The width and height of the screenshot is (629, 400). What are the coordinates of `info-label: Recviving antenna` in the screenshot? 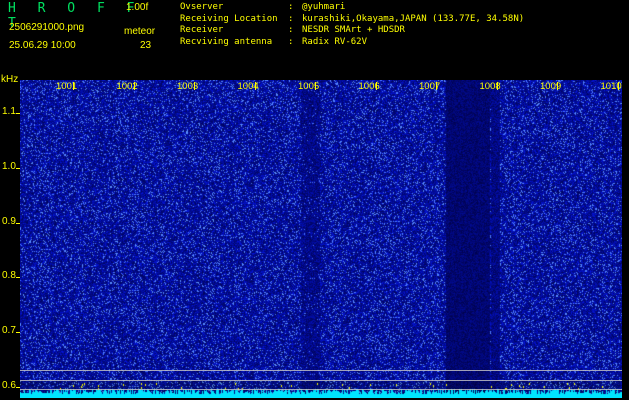 It's located at (226, 41).